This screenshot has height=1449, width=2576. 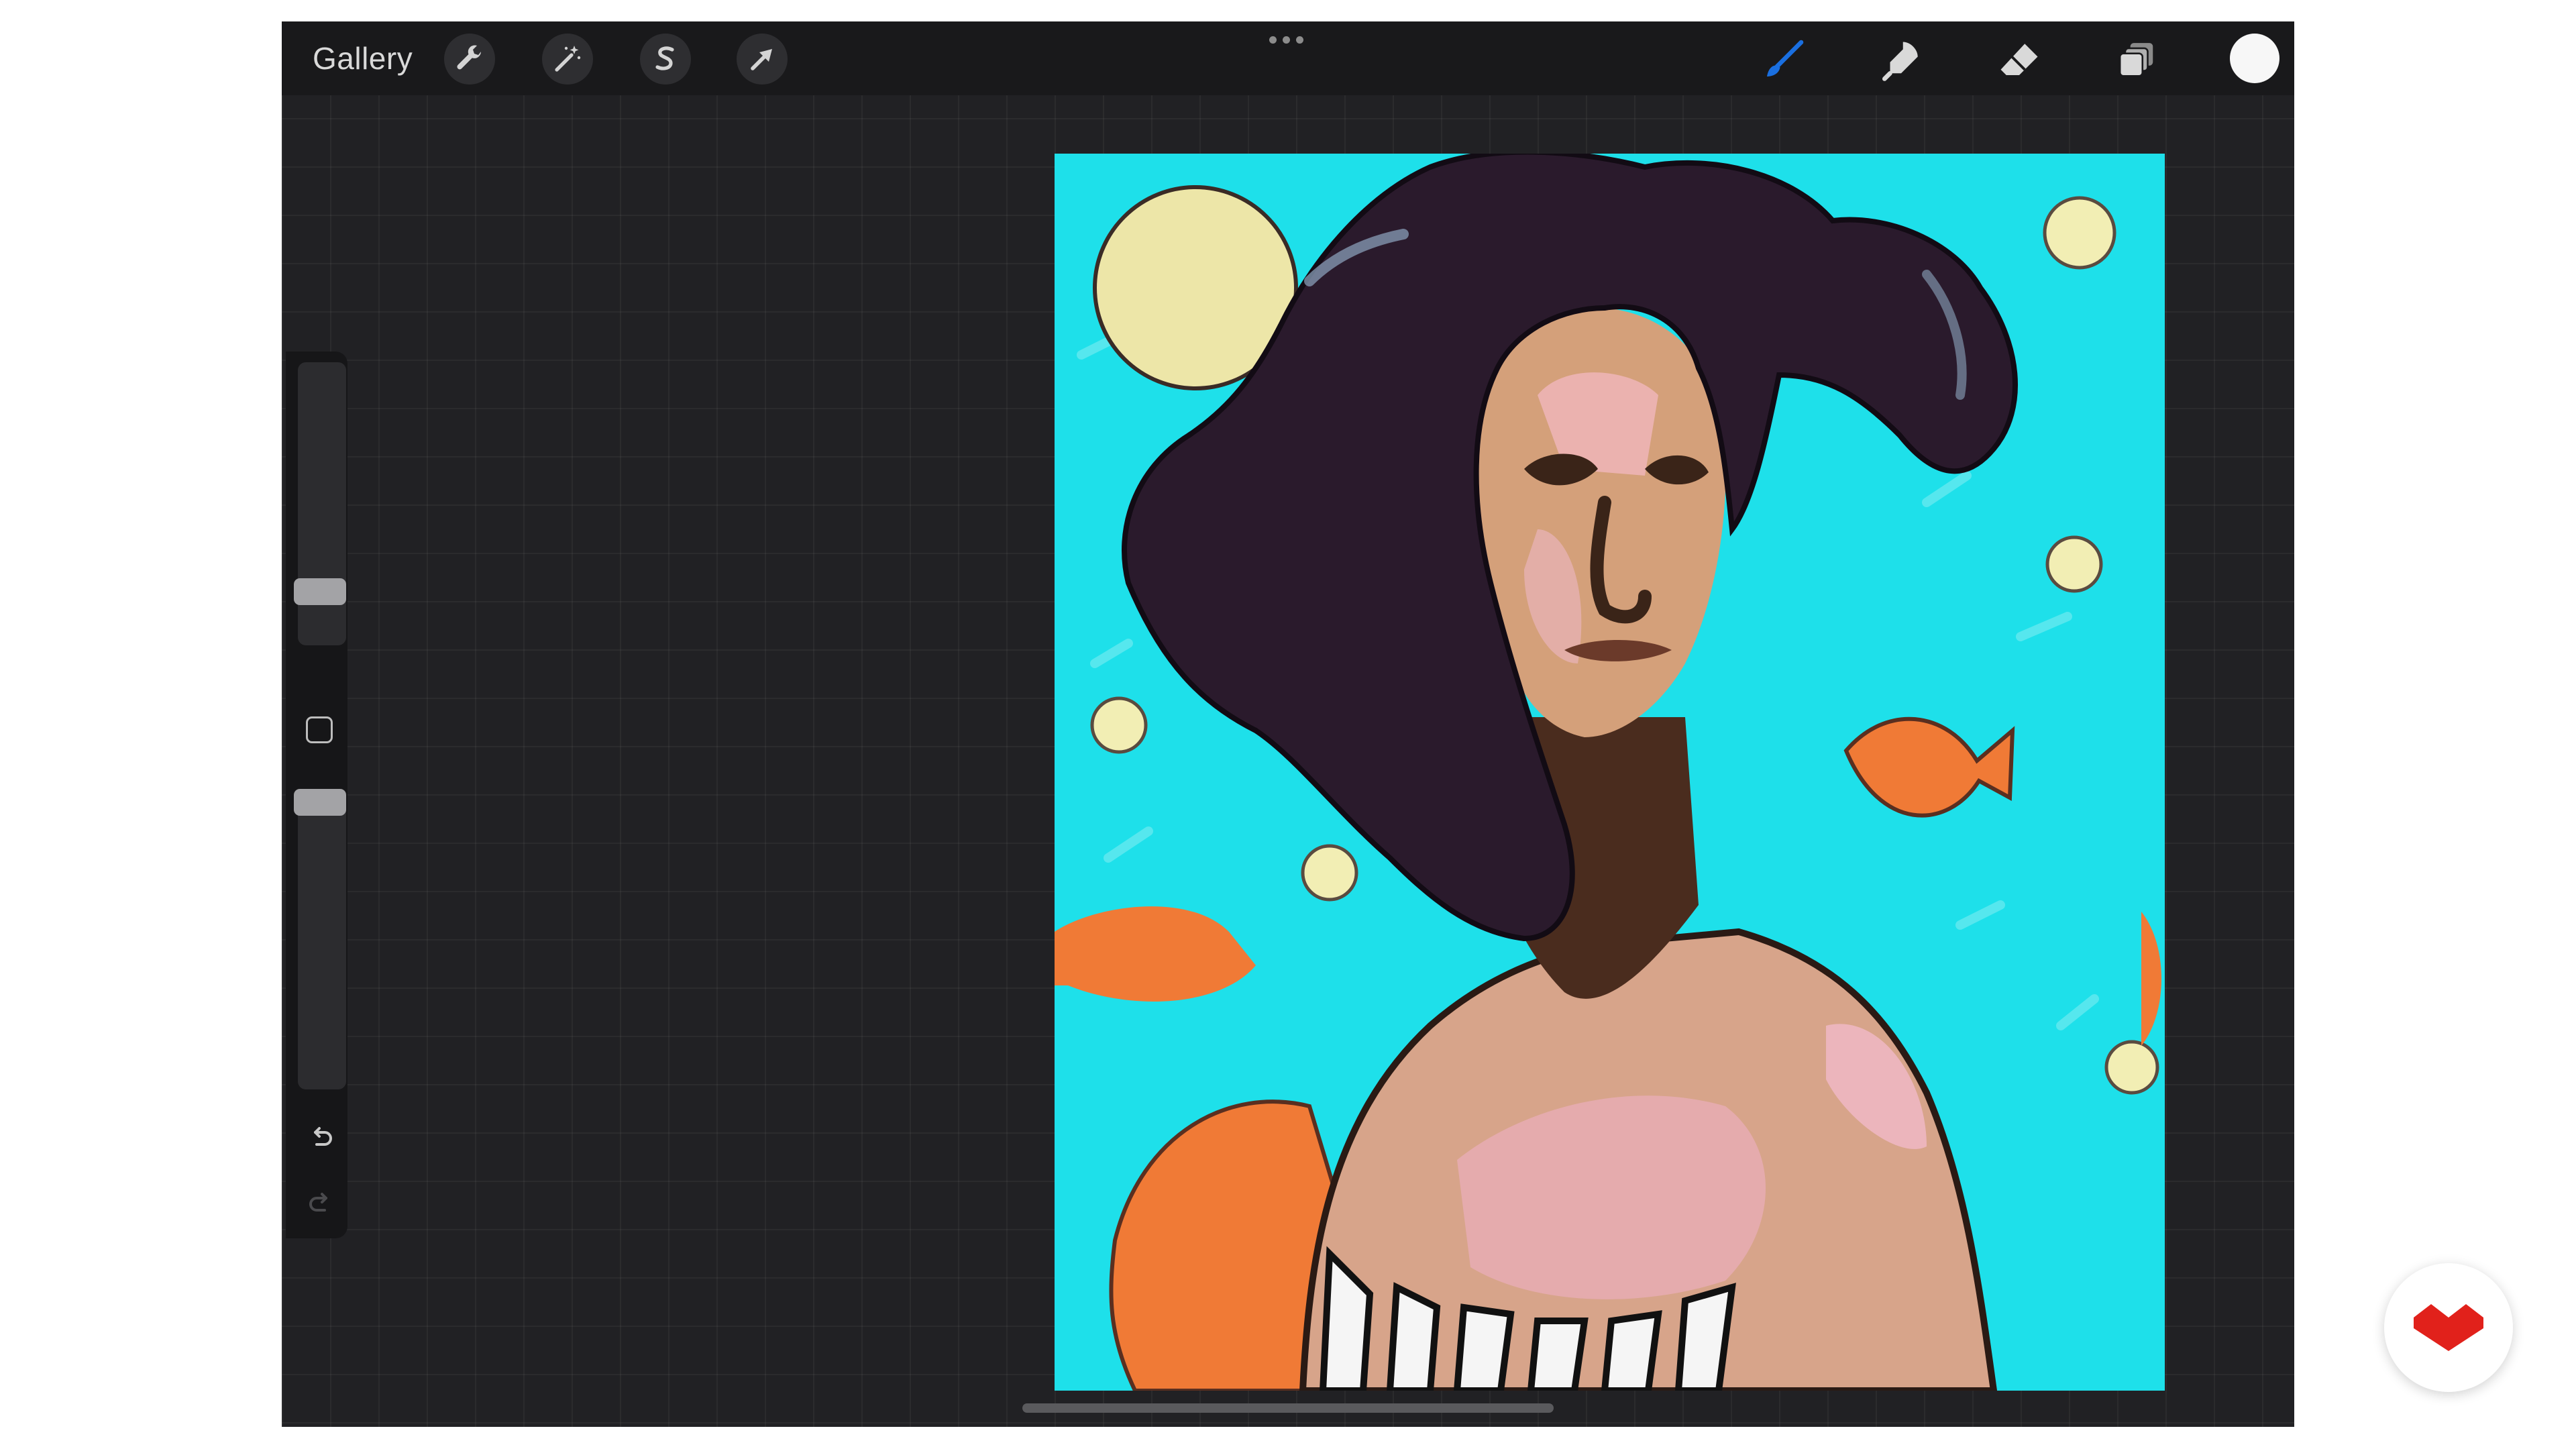 I want to click on redo-button, so click(x=321, y=1205).